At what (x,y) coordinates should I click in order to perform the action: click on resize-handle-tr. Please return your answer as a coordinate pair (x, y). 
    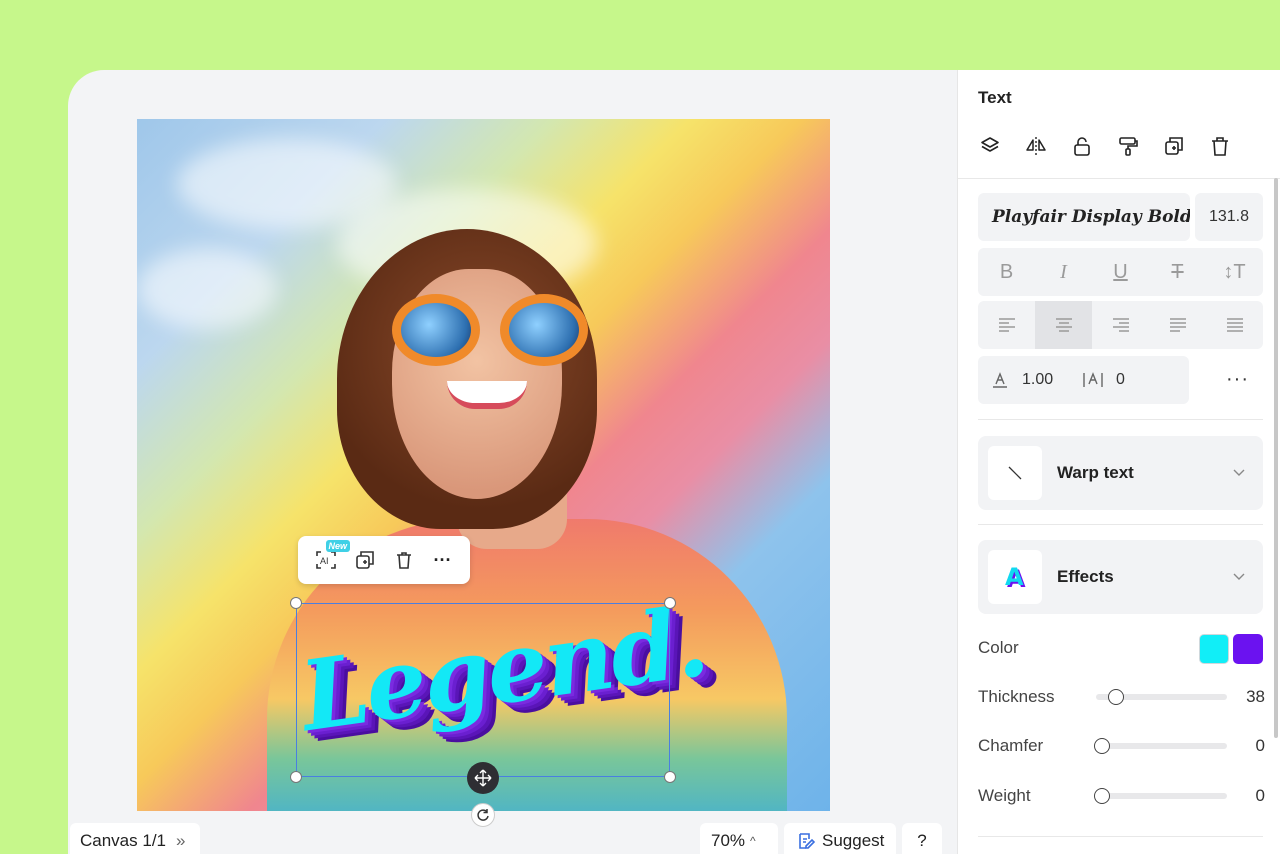
    Looking at the image, I should click on (670, 603).